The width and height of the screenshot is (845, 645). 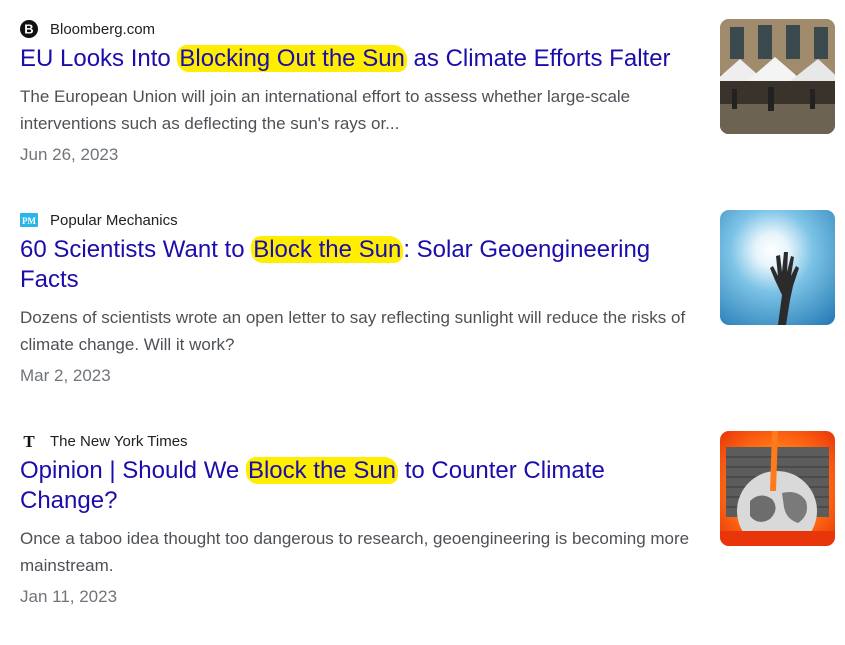 I want to click on nyt-t-icon: T, so click(x=29, y=441).